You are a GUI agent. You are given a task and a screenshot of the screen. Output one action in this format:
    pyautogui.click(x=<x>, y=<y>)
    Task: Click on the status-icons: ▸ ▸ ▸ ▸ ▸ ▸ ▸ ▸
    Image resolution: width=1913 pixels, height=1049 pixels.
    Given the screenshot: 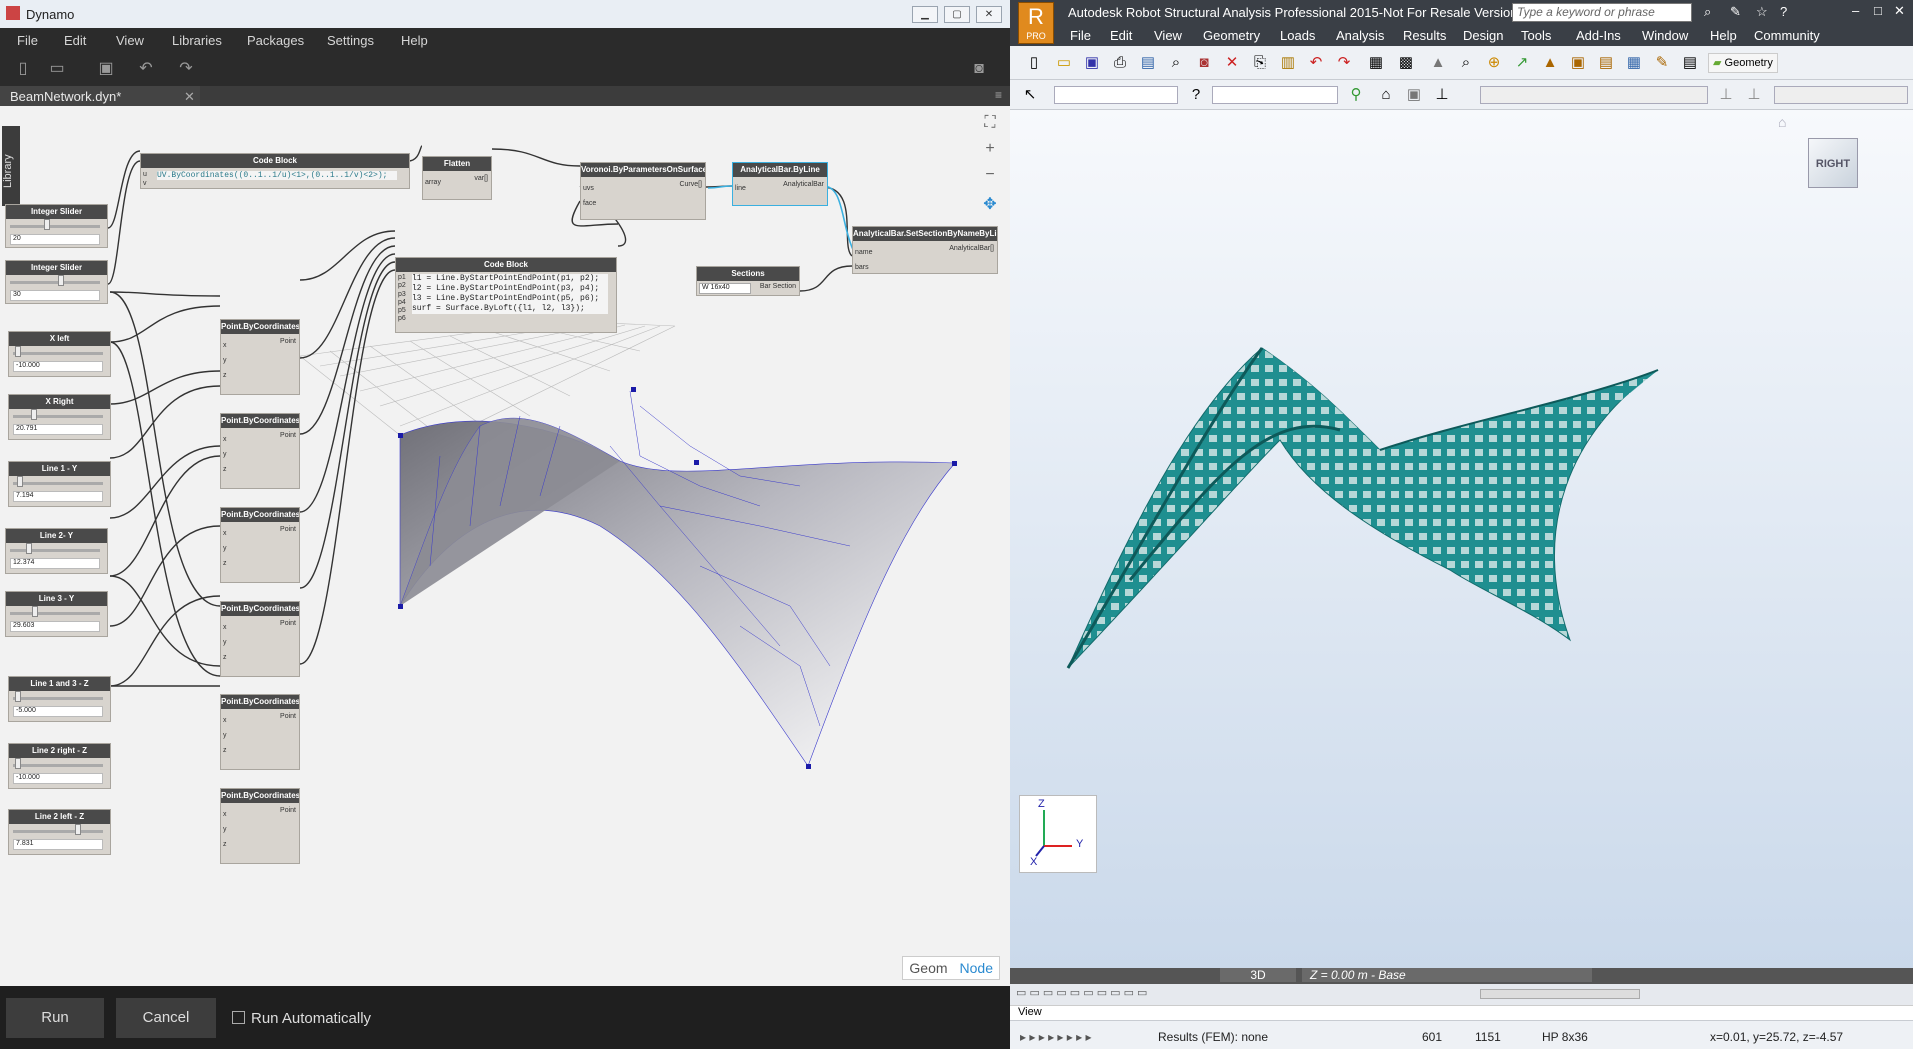 What is the action you would take?
    pyautogui.click(x=1056, y=1037)
    